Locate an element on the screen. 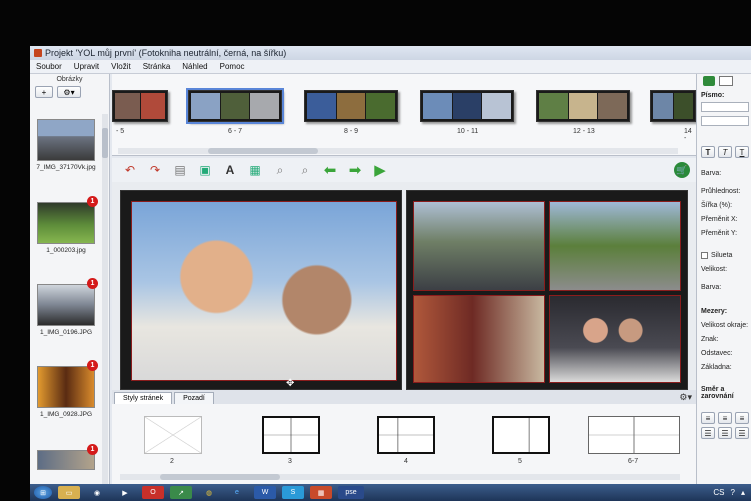  images-options-button: ⚙▾ is located at coordinates (69, 92).